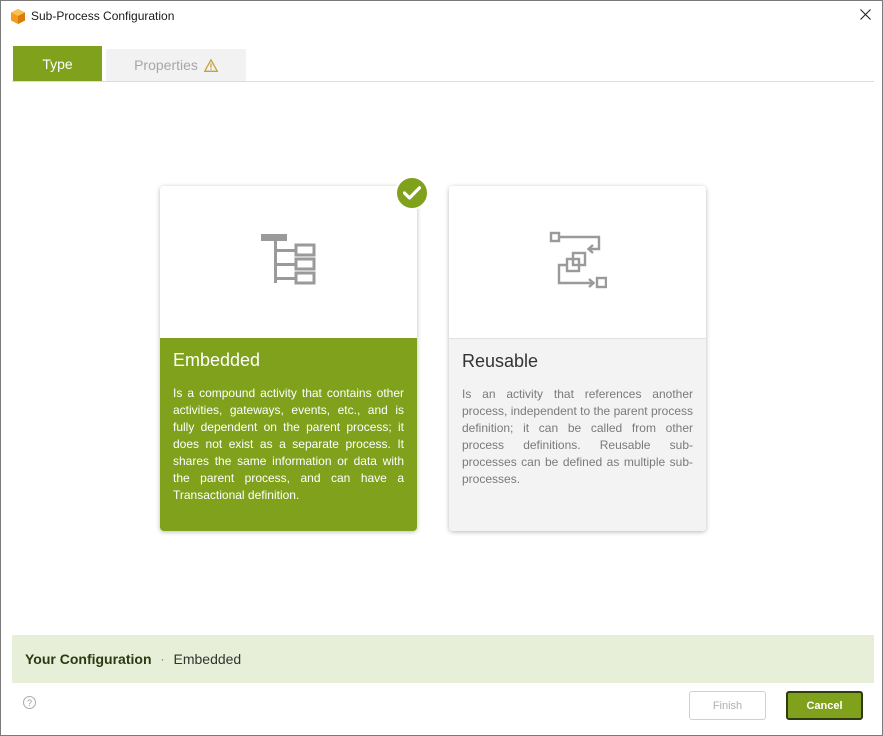  I want to click on close-button, so click(865, 16).